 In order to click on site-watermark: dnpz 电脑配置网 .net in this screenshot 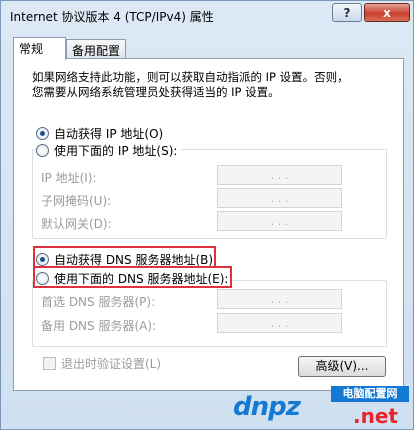, I will do `click(322, 407)`.